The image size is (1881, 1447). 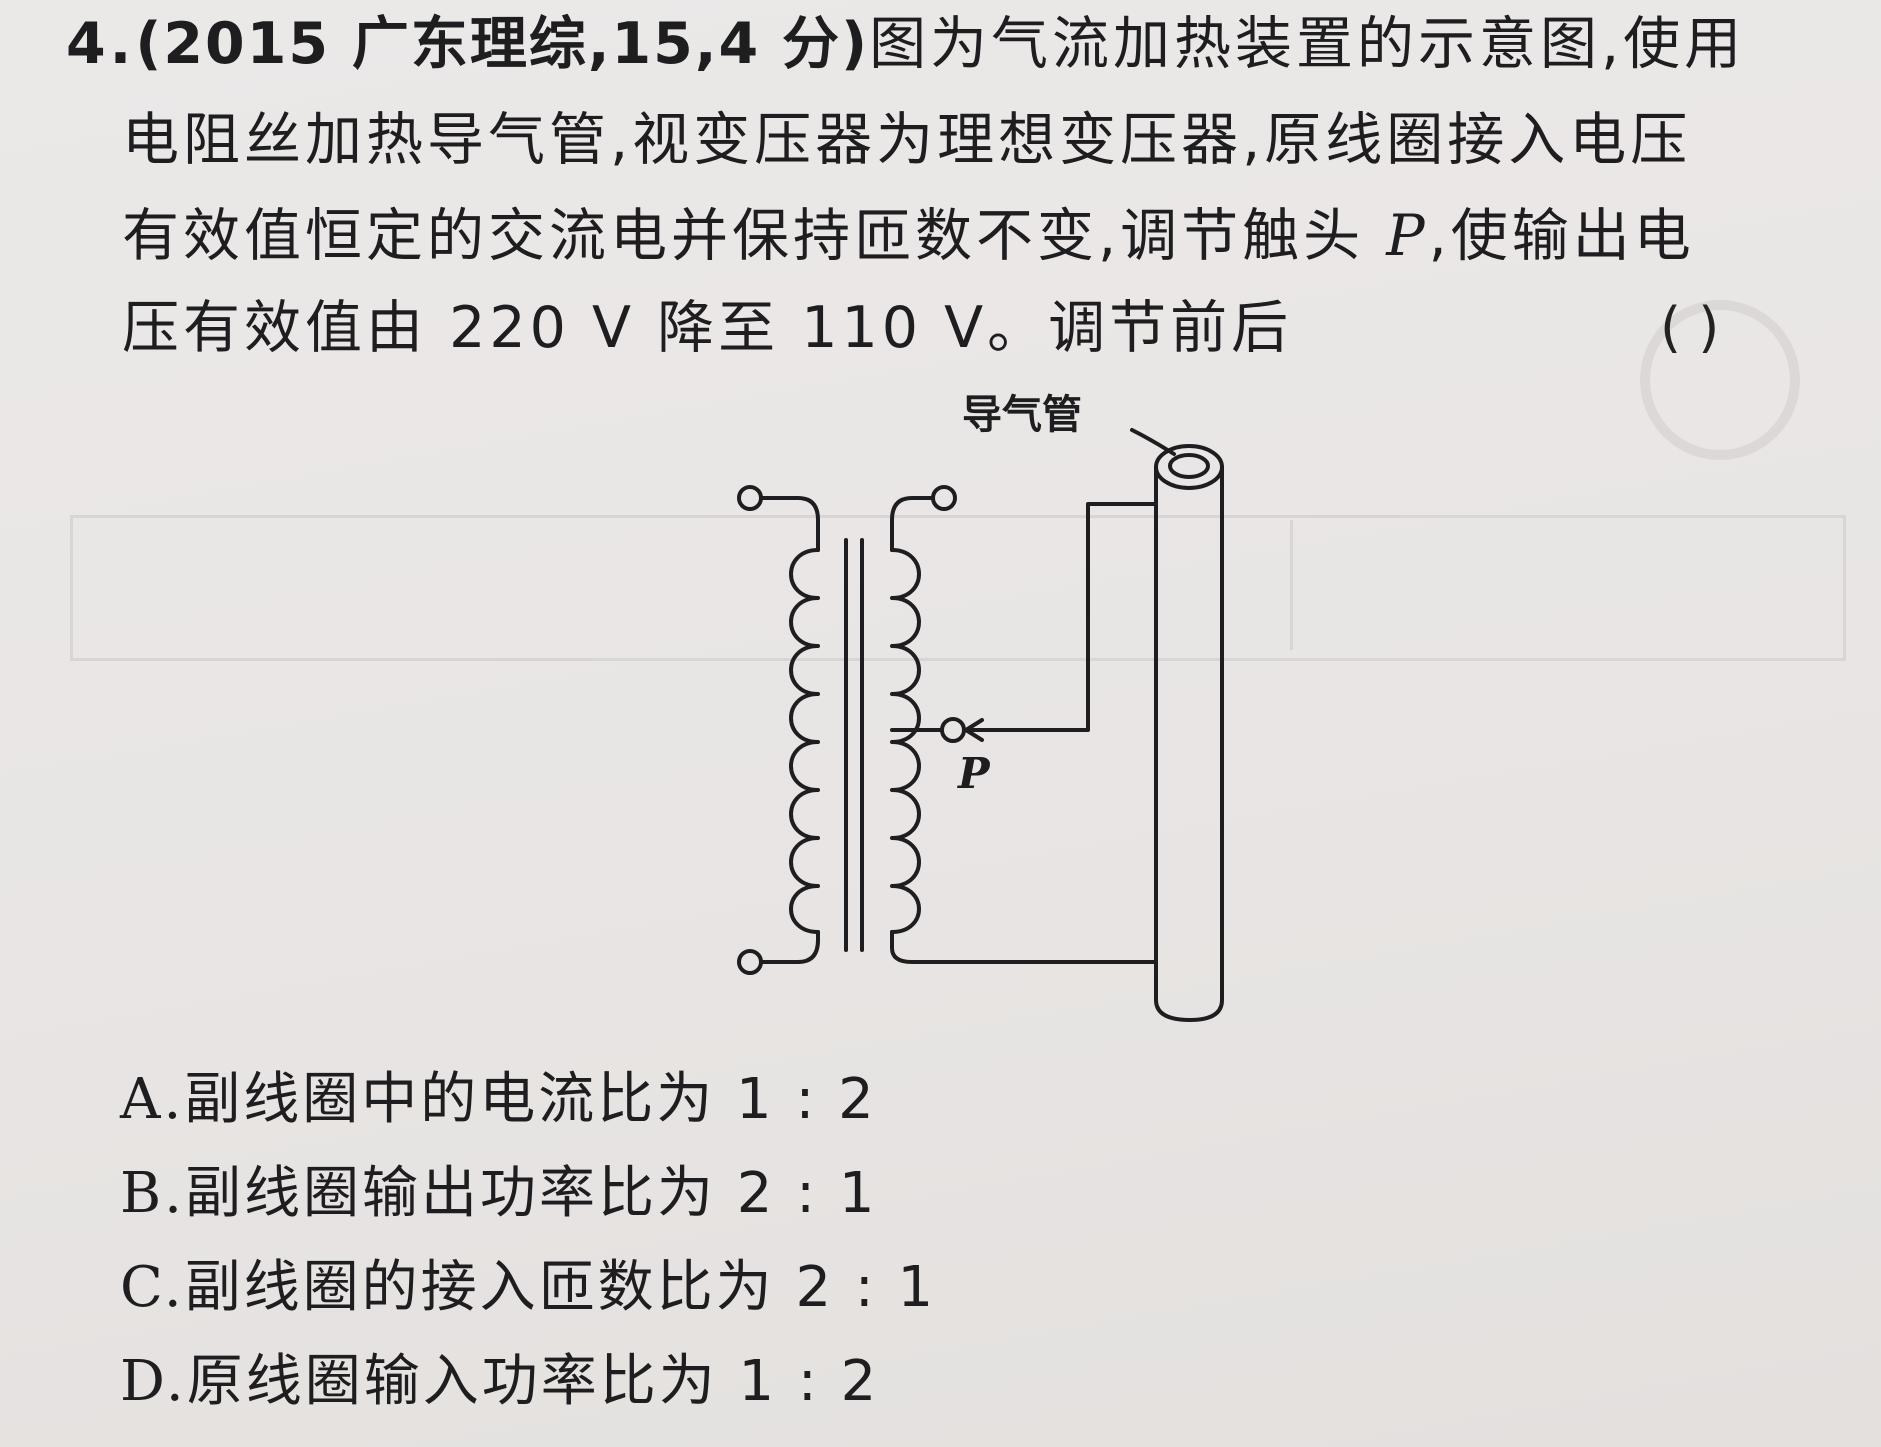 I want to click on question-line-1: 4.(2015 广东理综,15,4 分)图为气流加热装置的示意图,使用, so click(x=905, y=44).